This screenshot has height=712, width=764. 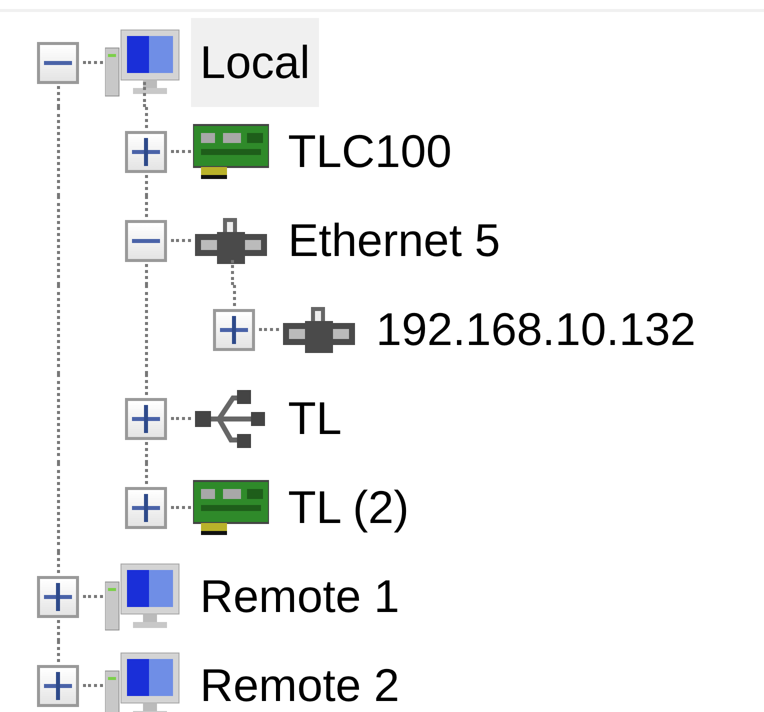 What do you see at coordinates (255, 62) in the screenshot?
I see `tree-item: Local` at bounding box center [255, 62].